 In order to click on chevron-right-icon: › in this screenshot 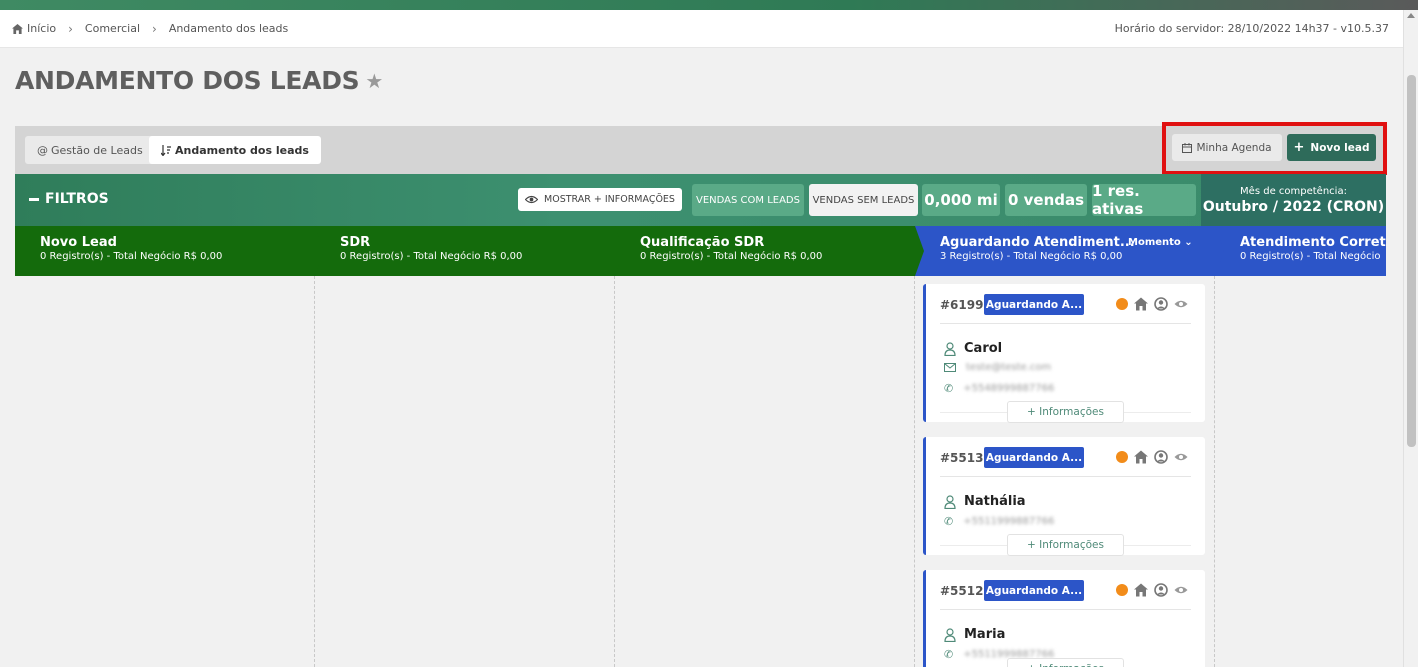, I will do `click(154, 28)`.